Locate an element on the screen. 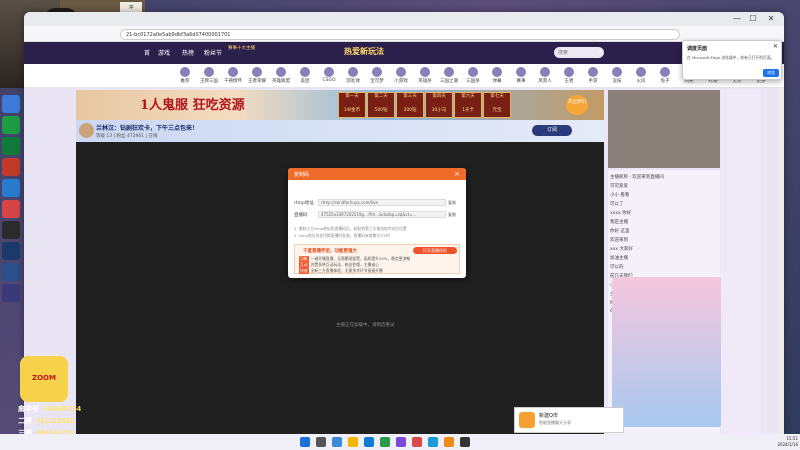 The image size is (800, 450). companion-title: 千度直播伴侣，功能更强大 is located at coordinates (330, 251).